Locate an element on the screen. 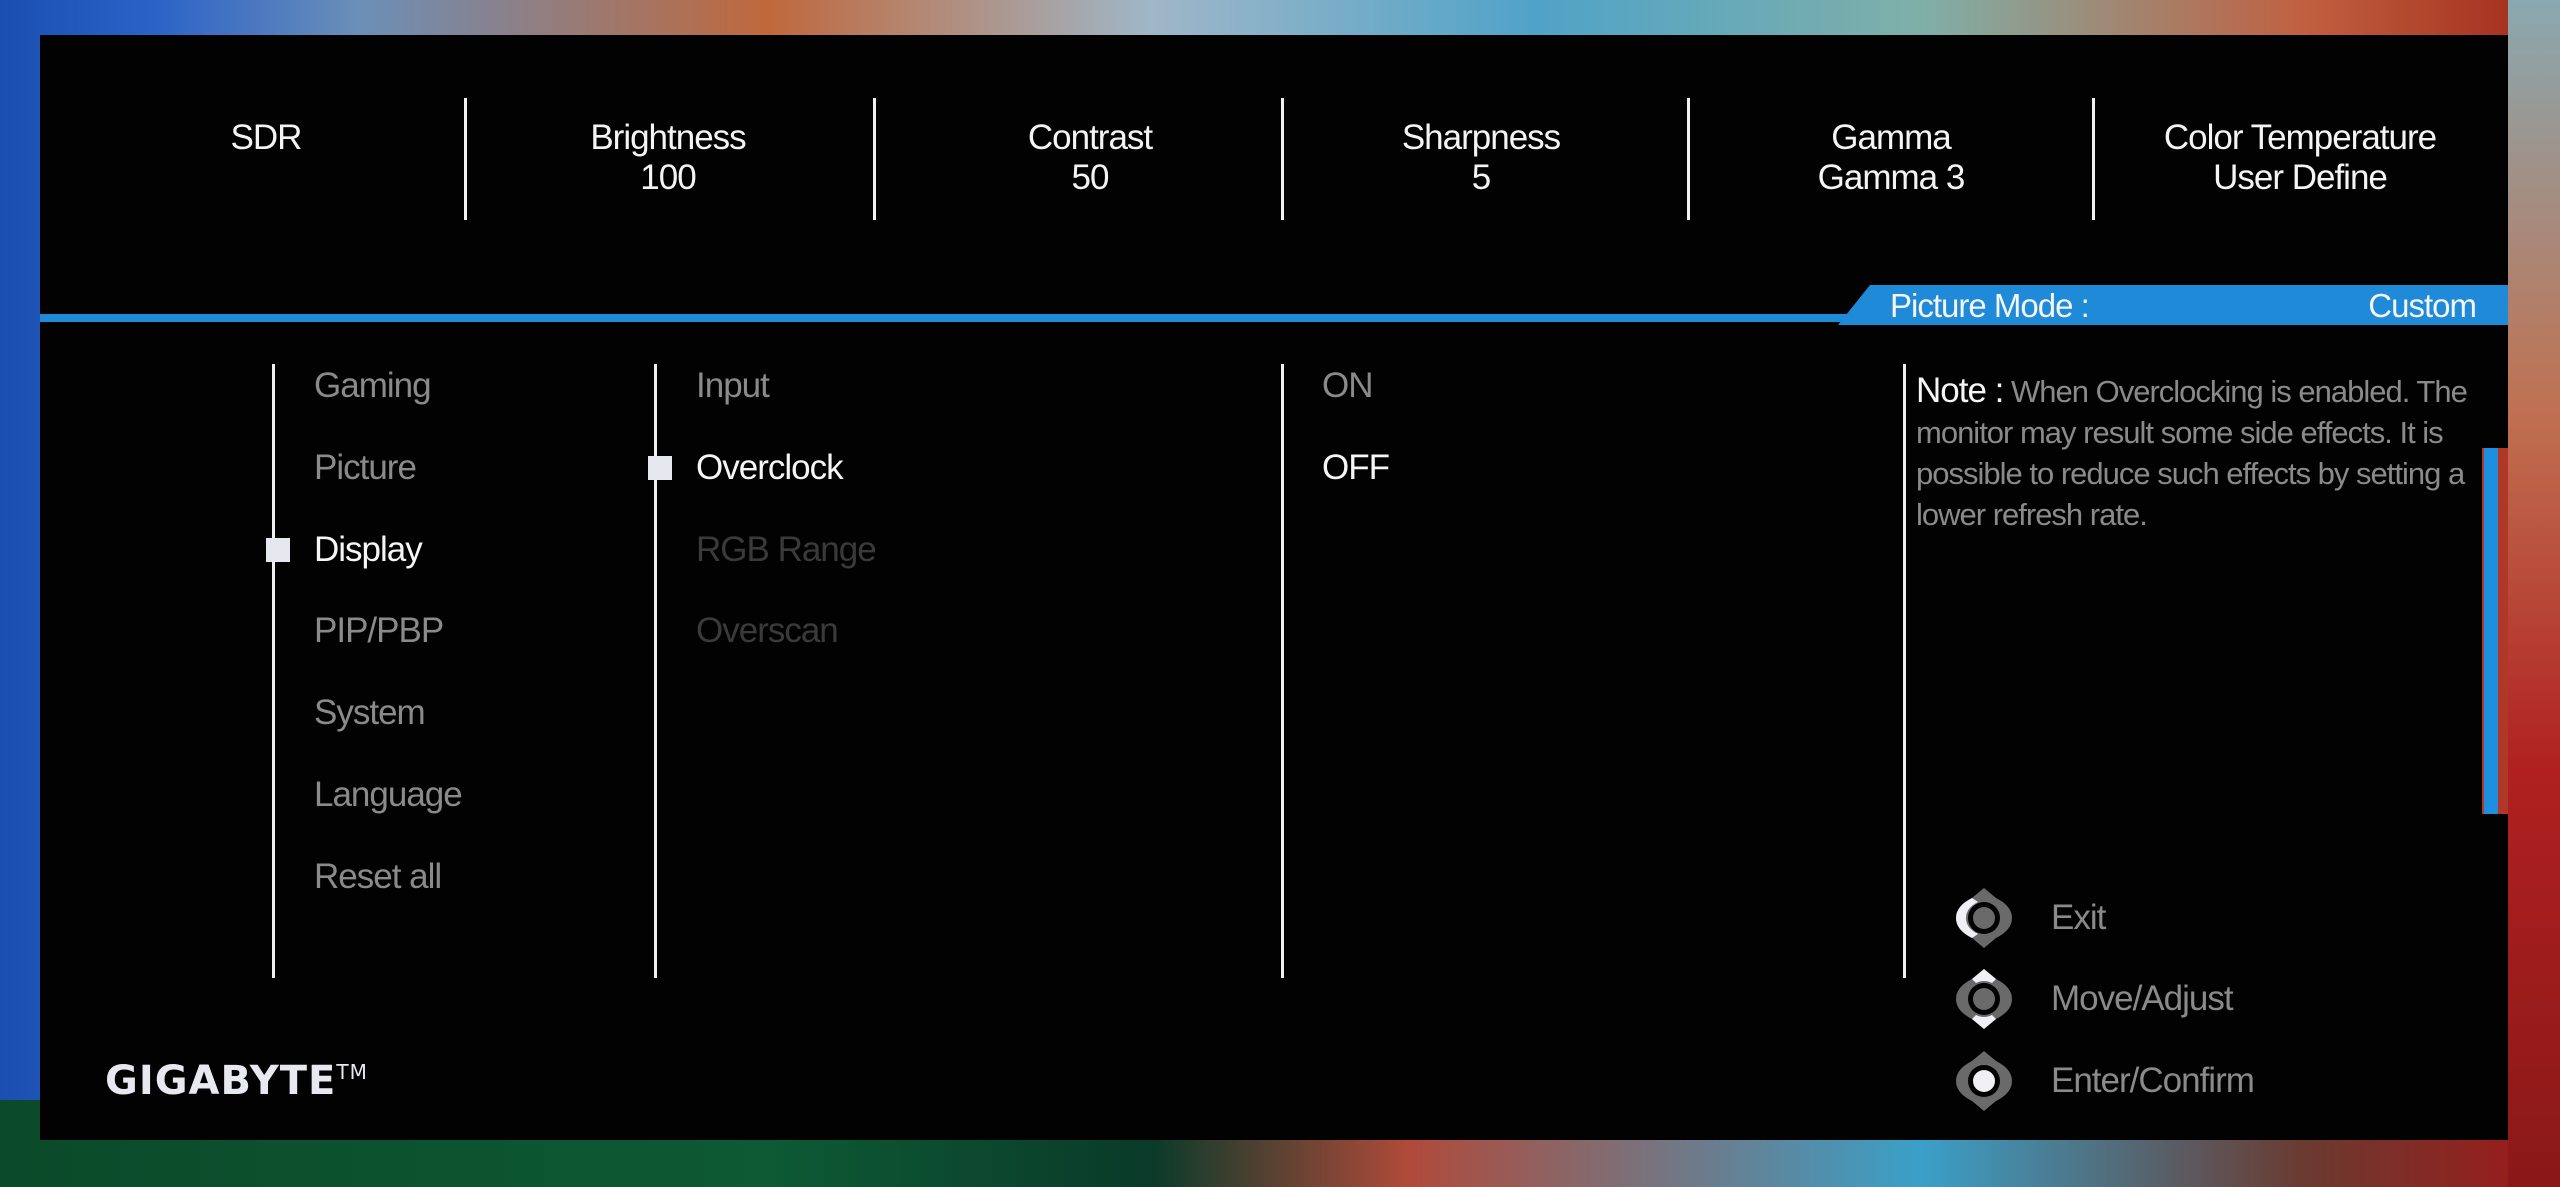 The height and width of the screenshot is (1187, 2560). joystick-updown-icon is located at coordinates (1984, 999).